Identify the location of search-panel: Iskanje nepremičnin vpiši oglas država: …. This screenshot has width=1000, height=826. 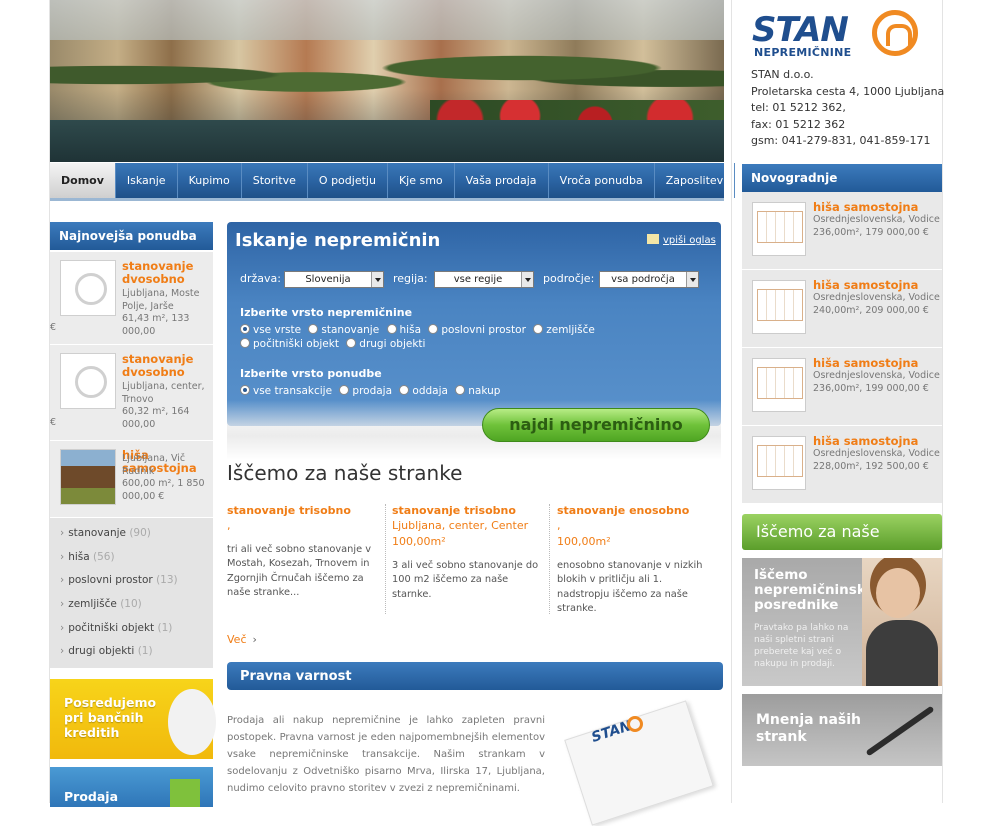
(474, 324).